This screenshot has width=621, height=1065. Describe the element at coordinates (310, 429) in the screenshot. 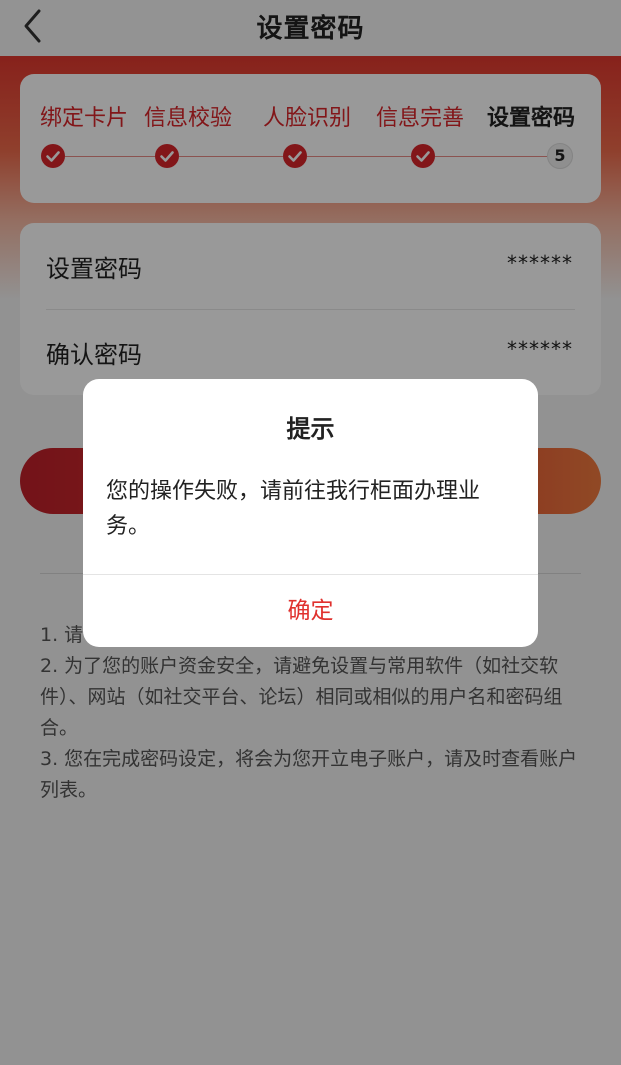

I see `dialog-title: 提示` at that location.